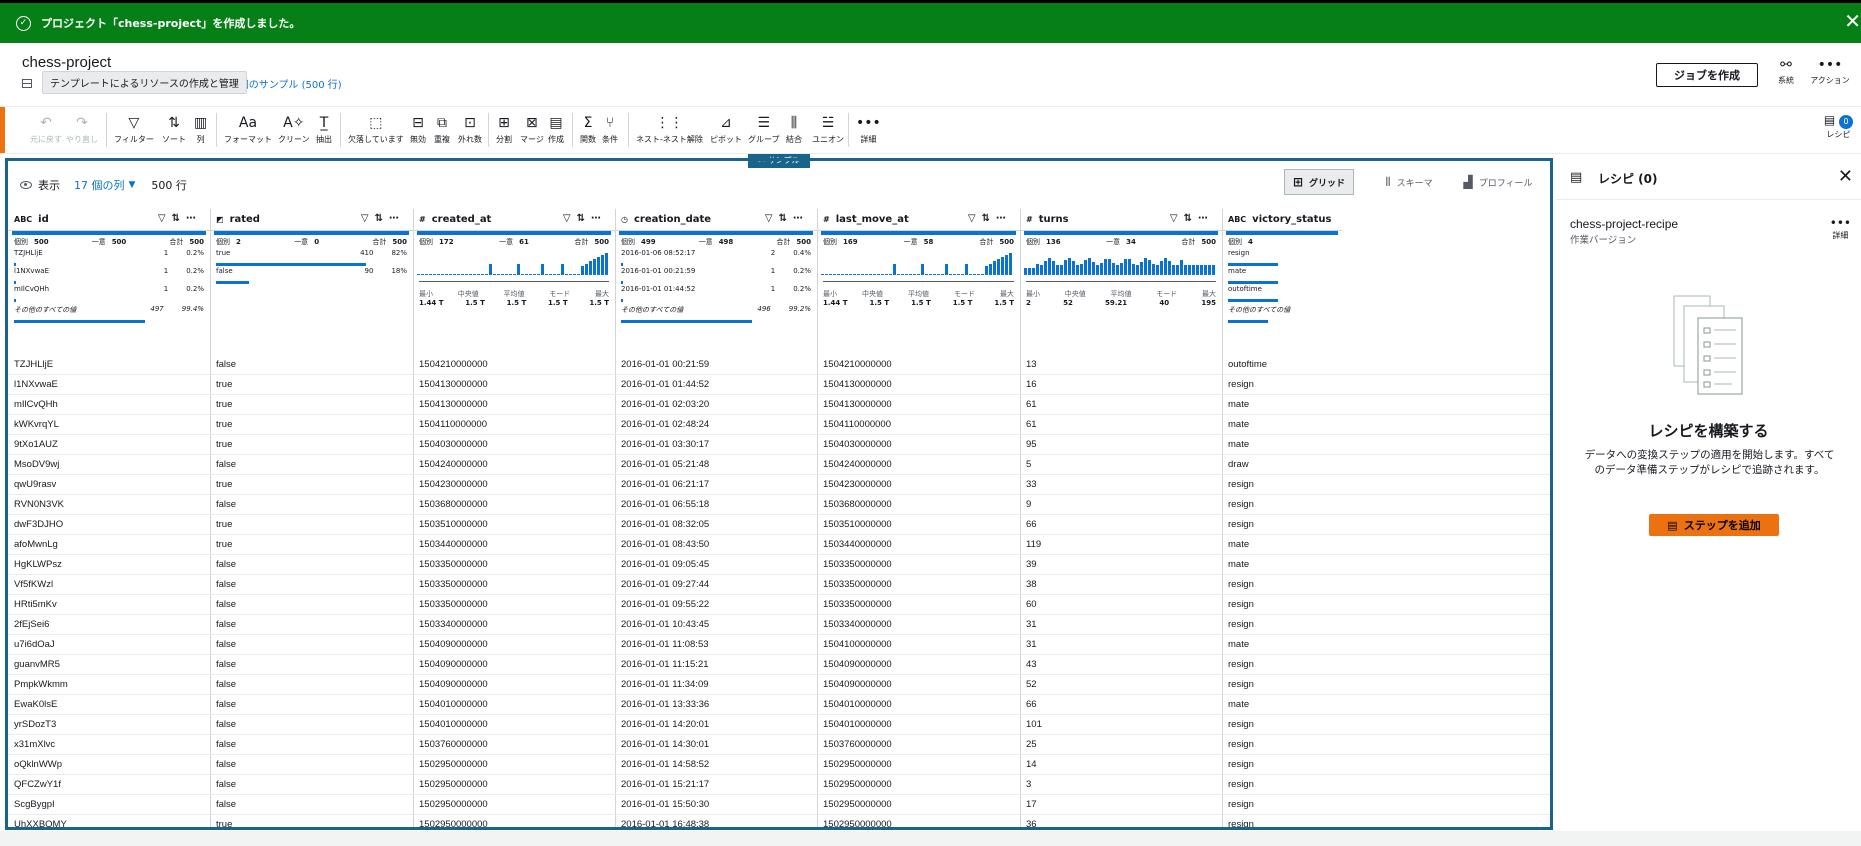 The height and width of the screenshot is (846, 1861). What do you see at coordinates (1121, 585) in the screenshot?
I see `table-cell-turns: 38` at bounding box center [1121, 585].